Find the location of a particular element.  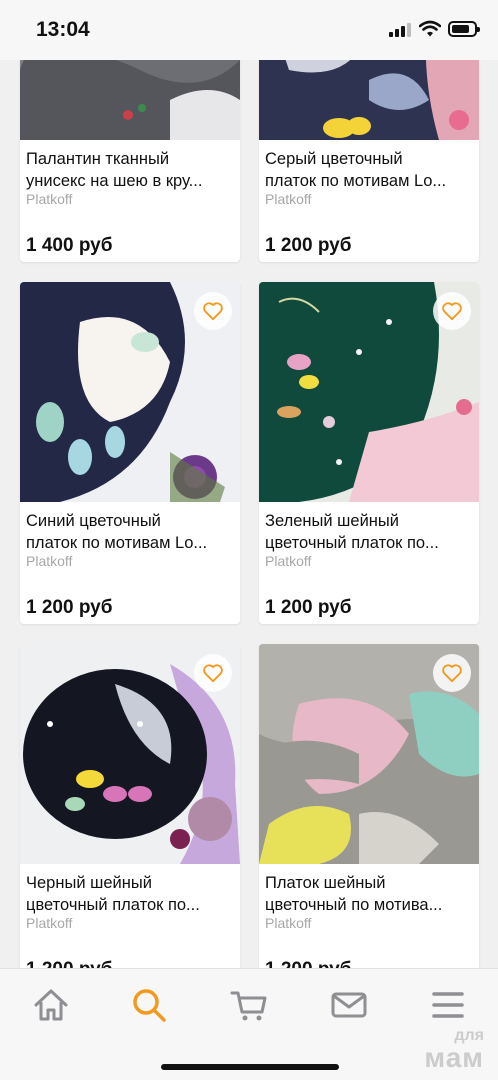

wifi-icon is located at coordinates (430, 28).